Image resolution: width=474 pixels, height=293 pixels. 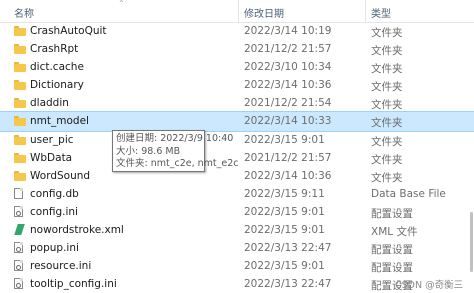 What do you see at coordinates (237, 176) in the screenshot?
I see `file-row: WordSound 2022/3/14 10:36 文件夹` at bounding box center [237, 176].